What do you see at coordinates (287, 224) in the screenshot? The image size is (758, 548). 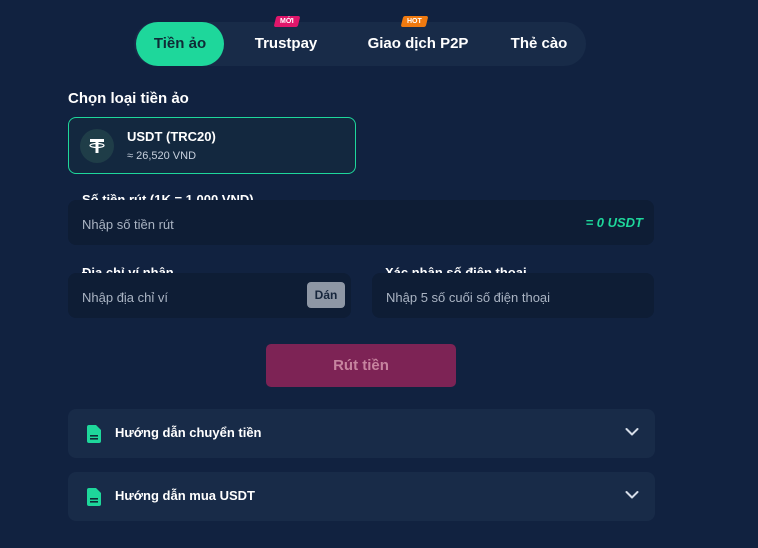 I see `amount-input` at bounding box center [287, 224].